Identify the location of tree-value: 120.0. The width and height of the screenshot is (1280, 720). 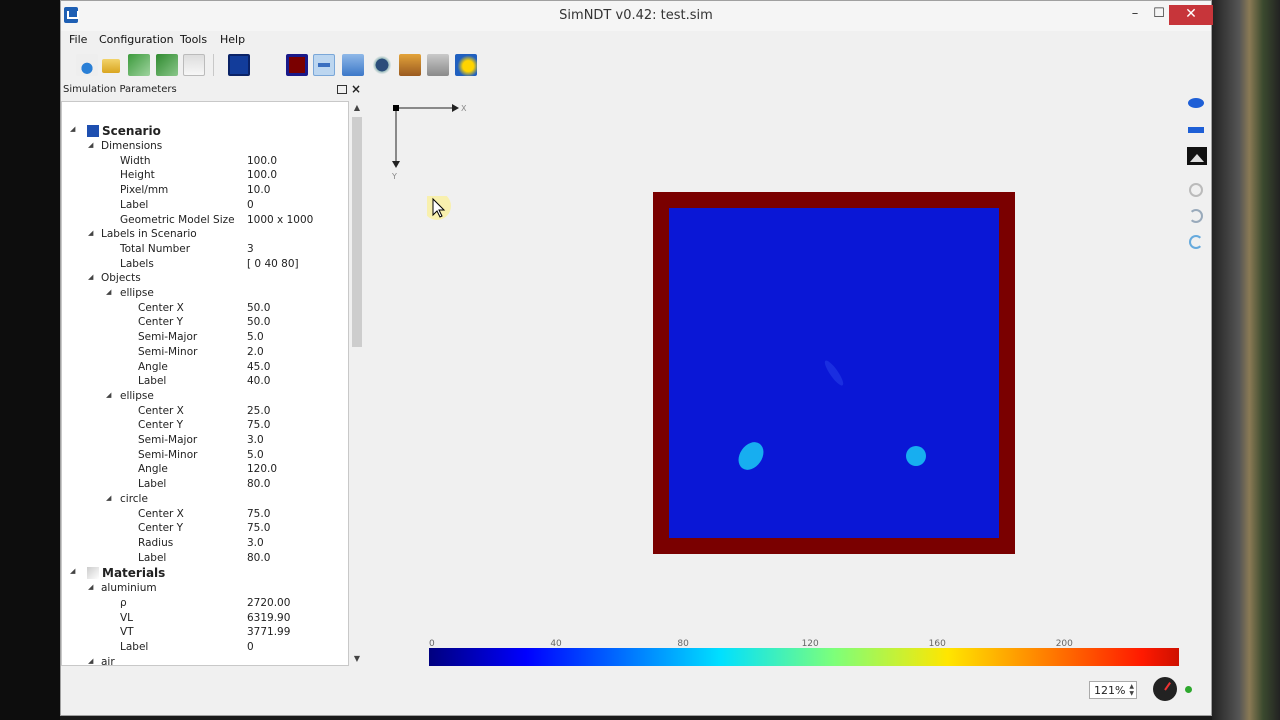
(262, 469).